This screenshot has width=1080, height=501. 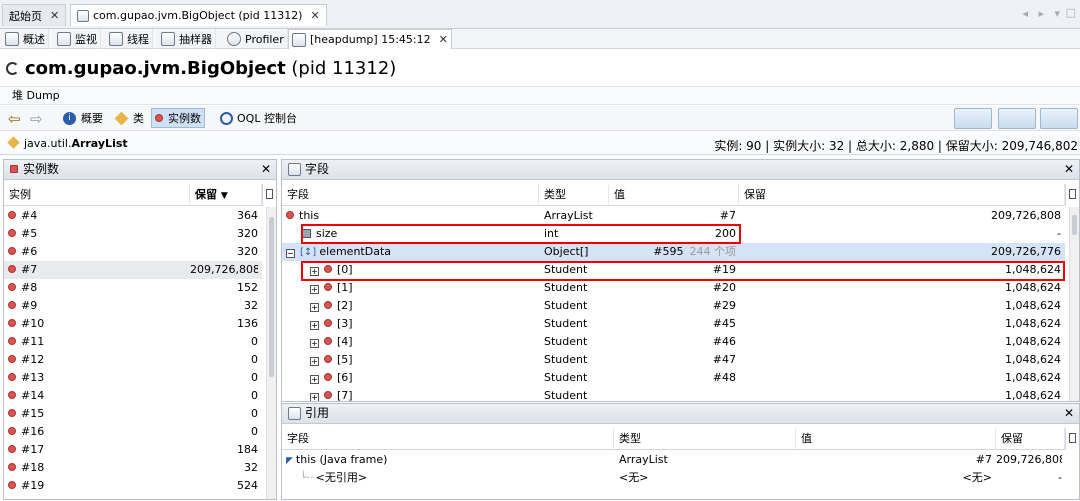 I want to click on table-row: + [1] Student #20 1,048,624, so click(x=673, y=288).